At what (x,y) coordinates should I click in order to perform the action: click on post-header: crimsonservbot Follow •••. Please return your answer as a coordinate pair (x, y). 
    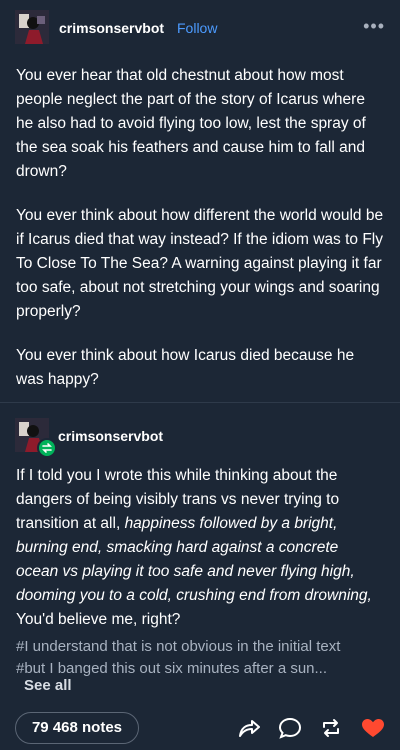
    Looking at the image, I should click on (200, 28).